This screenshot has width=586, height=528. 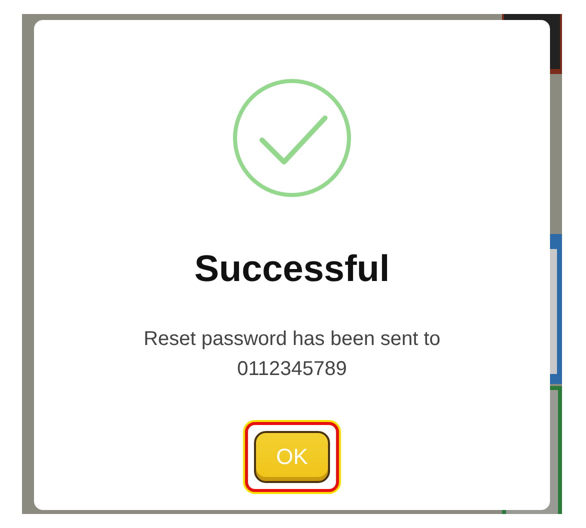 What do you see at coordinates (292, 269) in the screenshot?
I see `dialog-title: Successful` at bounding box center [292, 269].